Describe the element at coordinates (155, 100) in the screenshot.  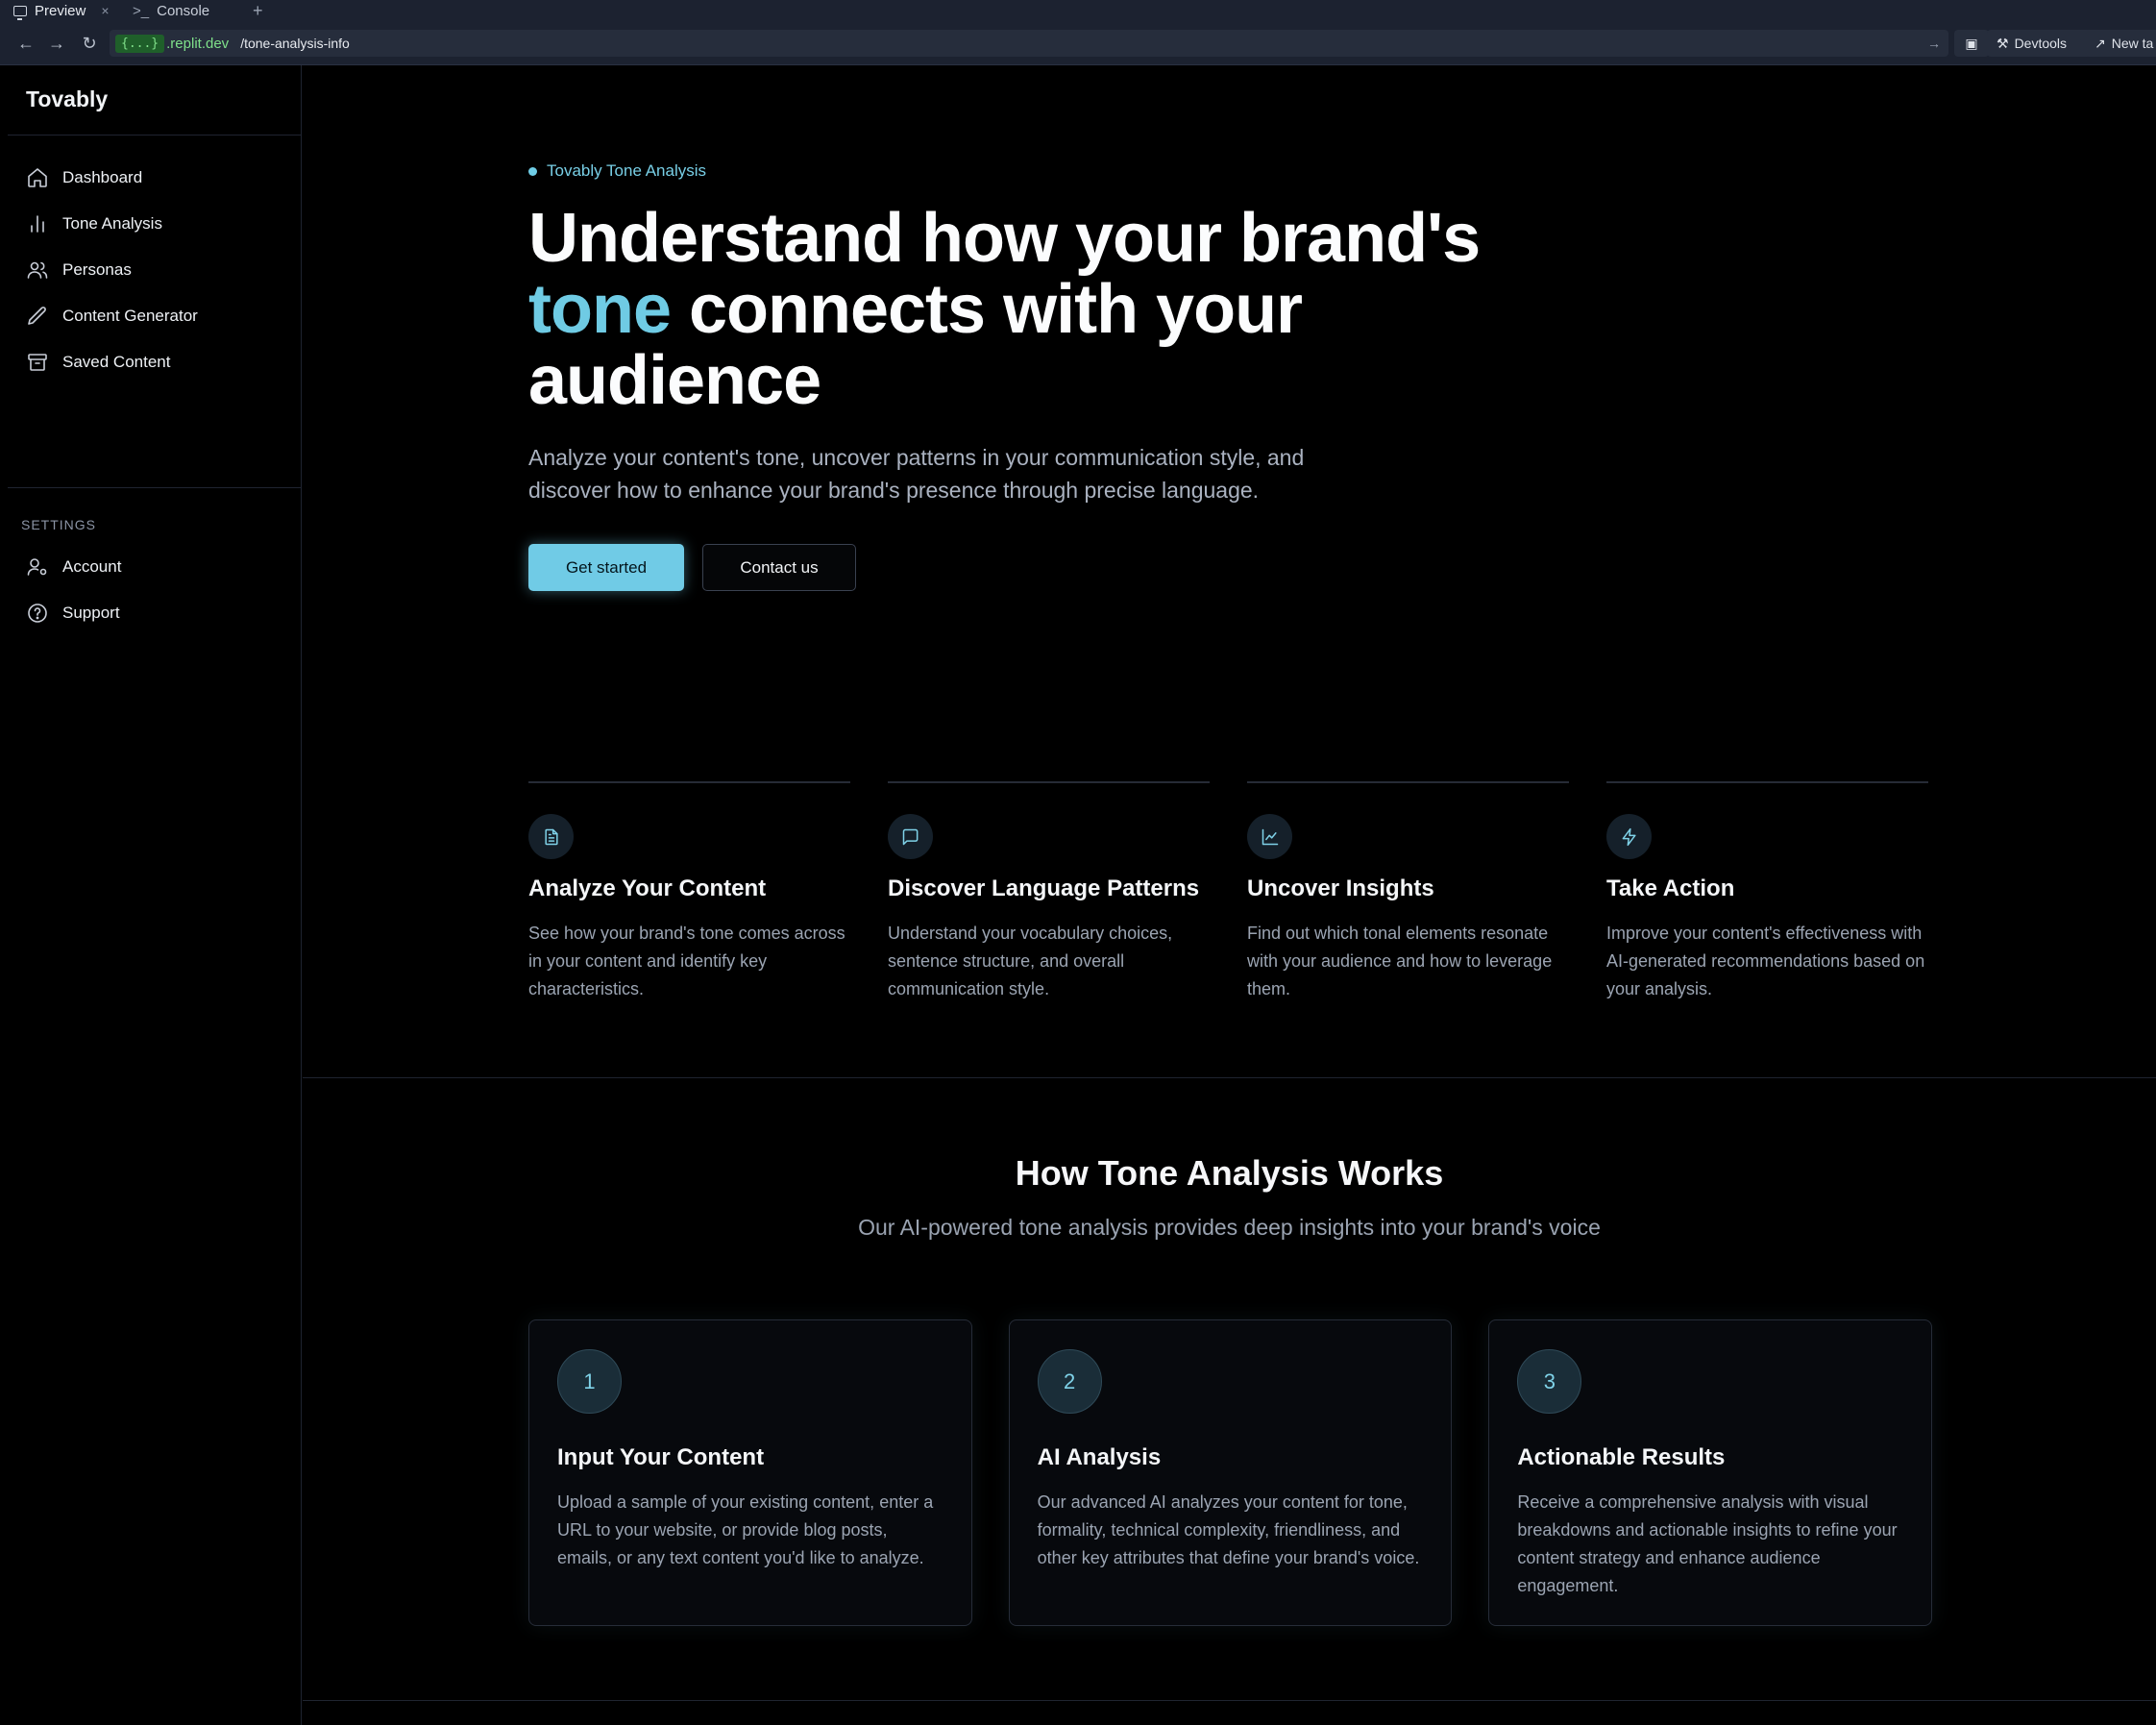
I see `brand-logo: Tovably` at that location.